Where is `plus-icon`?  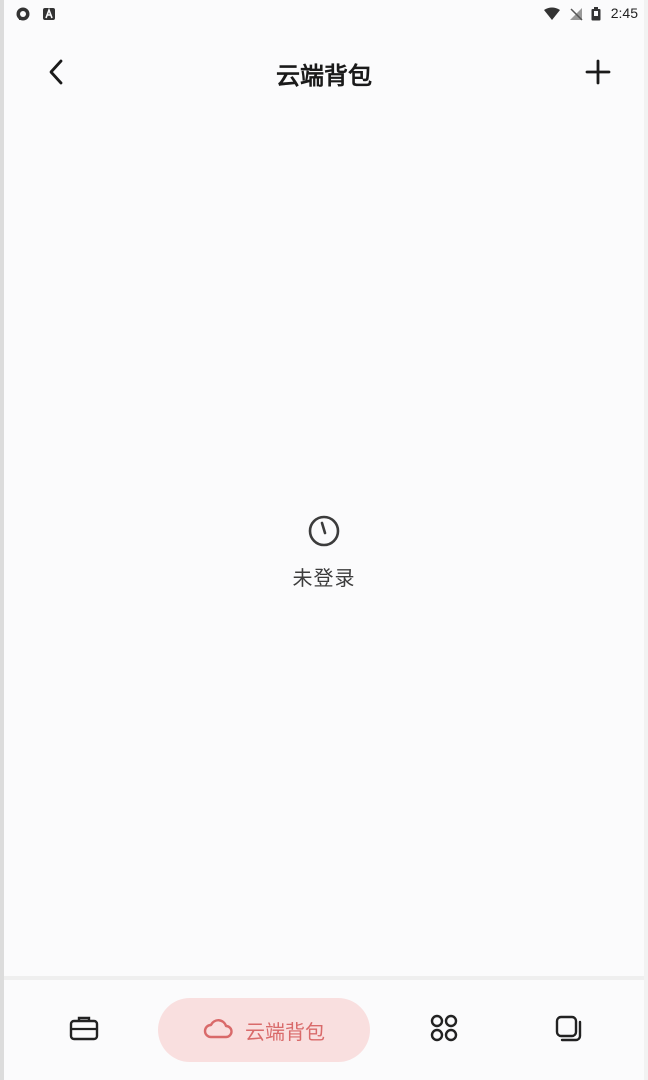 plus-icon is located at coordinates (598, 74).